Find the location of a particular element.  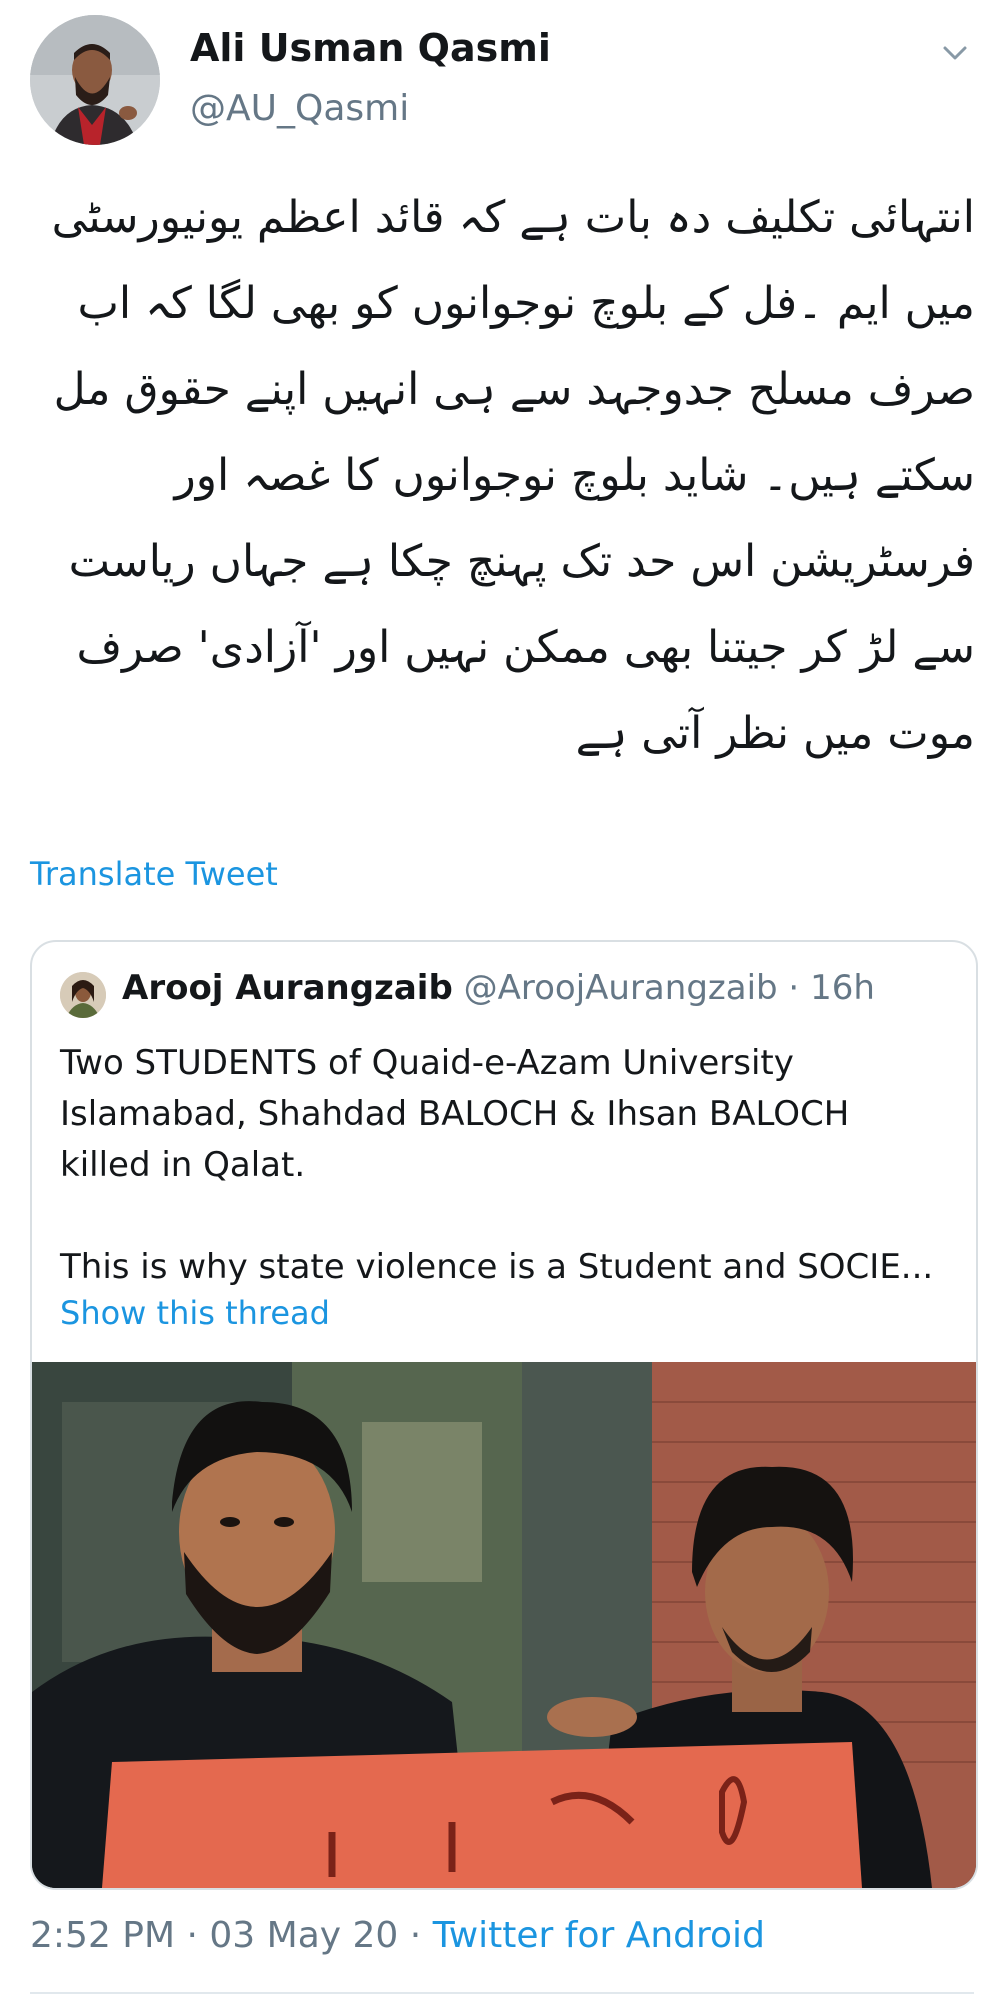

show-thread-link: Show this thread is located at coordinates (195, 1313).